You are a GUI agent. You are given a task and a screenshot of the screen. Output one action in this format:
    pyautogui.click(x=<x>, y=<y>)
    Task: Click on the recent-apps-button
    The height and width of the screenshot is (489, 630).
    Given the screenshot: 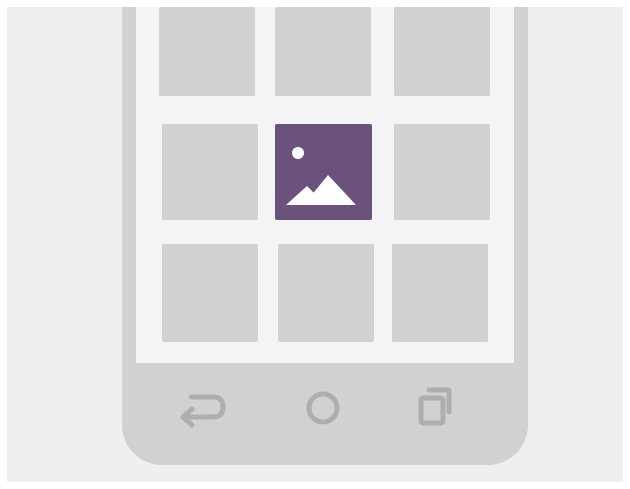 What is the action you would take?
    pyautogui.click(x=436, y=408)
    